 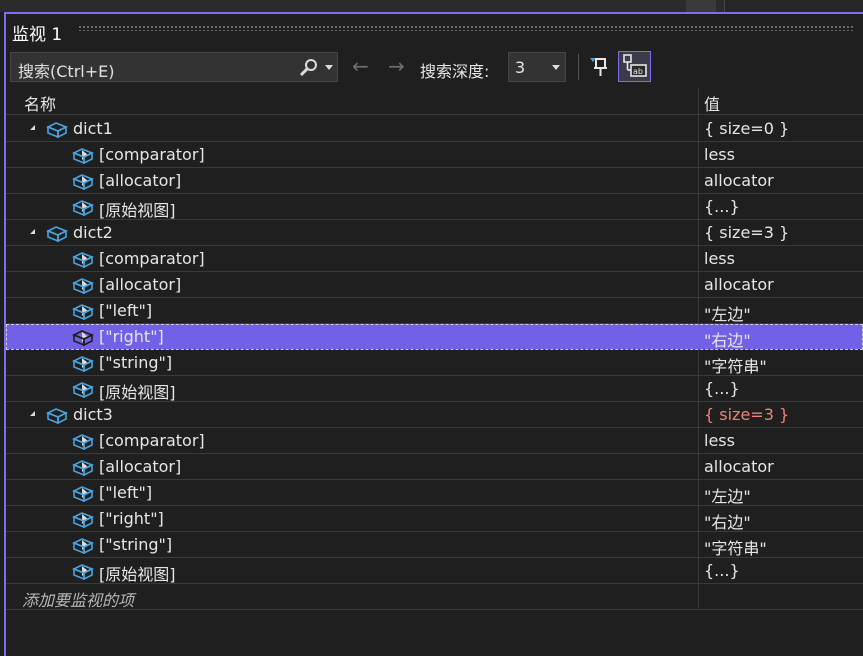 I want to click on row-value: { size=0 }, so click(x=746, y=128).